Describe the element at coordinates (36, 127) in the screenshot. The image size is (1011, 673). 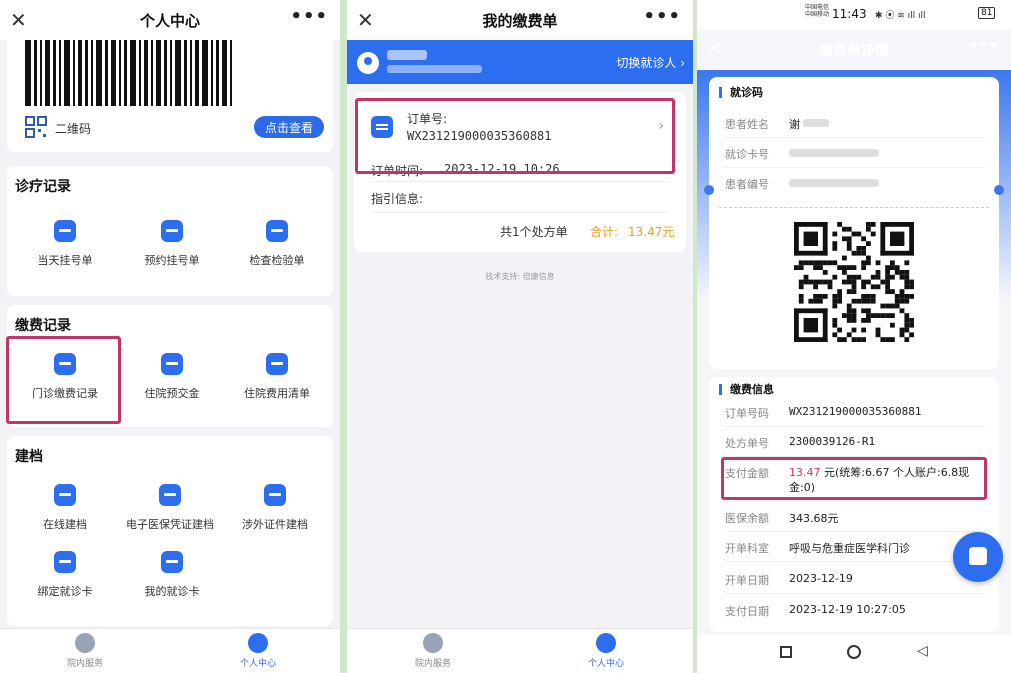
I see `qr-code-icon` at that location.